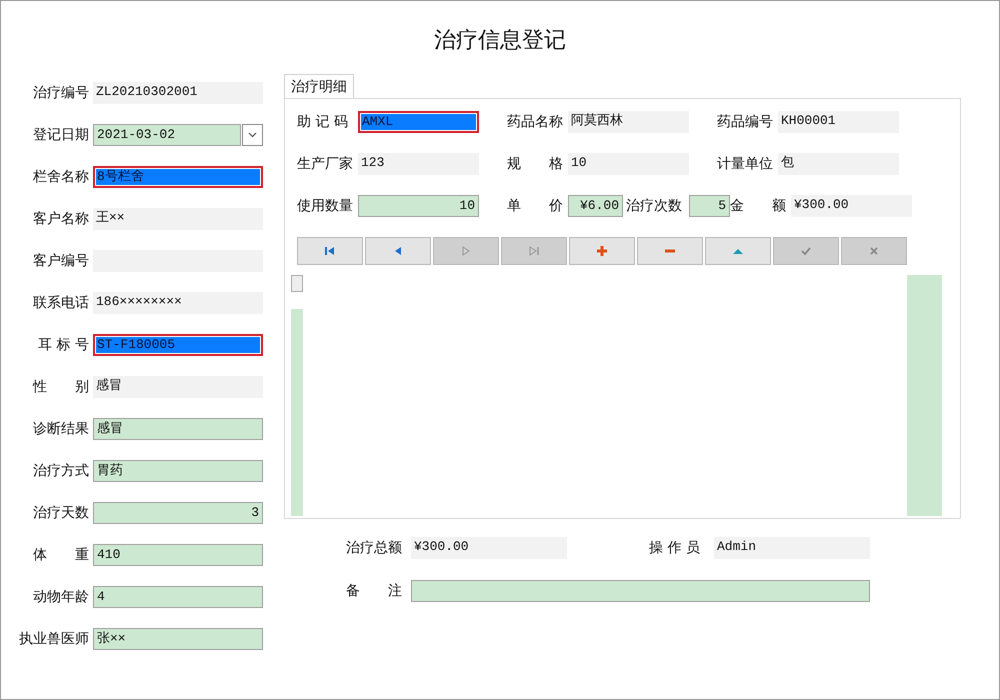 The image size is (1000, 700). I want to click on right-triangle-icon, so click(466, 251).